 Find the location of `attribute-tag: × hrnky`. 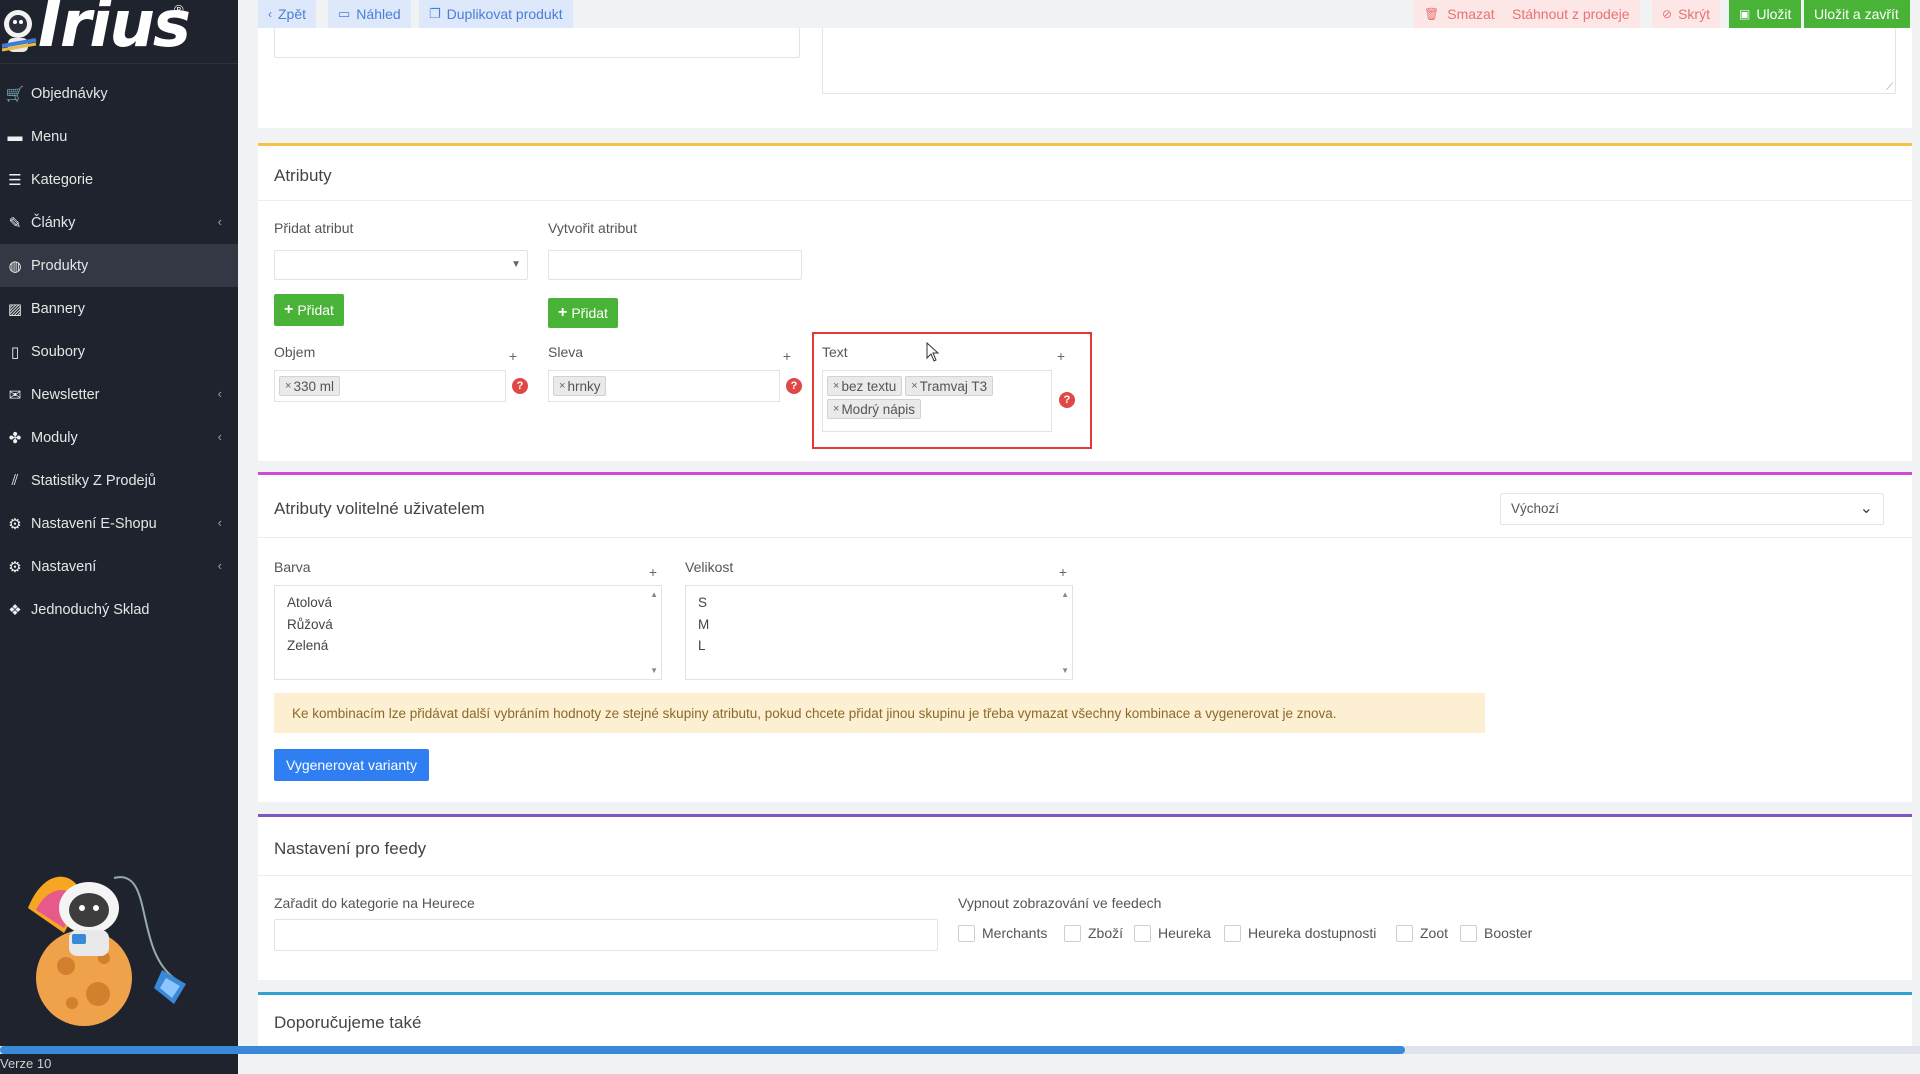

attribute-tag: × hrnky is located at coordinates (580, 386).